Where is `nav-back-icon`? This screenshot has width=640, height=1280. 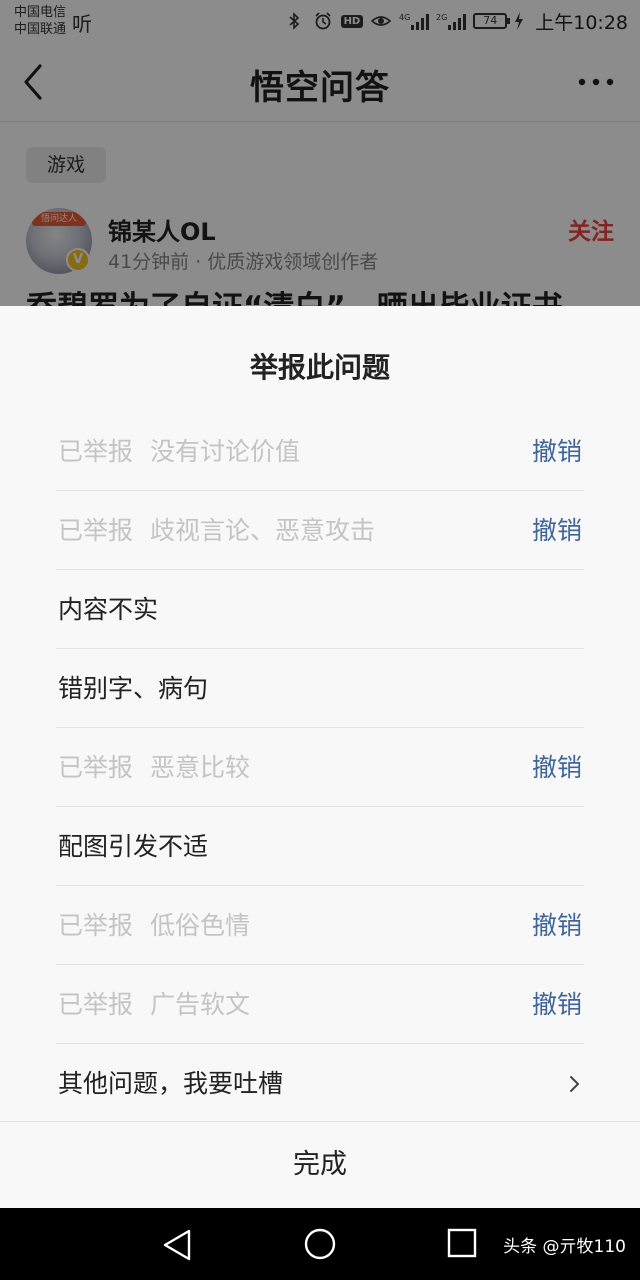 nav-back-icon is located at coordinates (177, 1245).